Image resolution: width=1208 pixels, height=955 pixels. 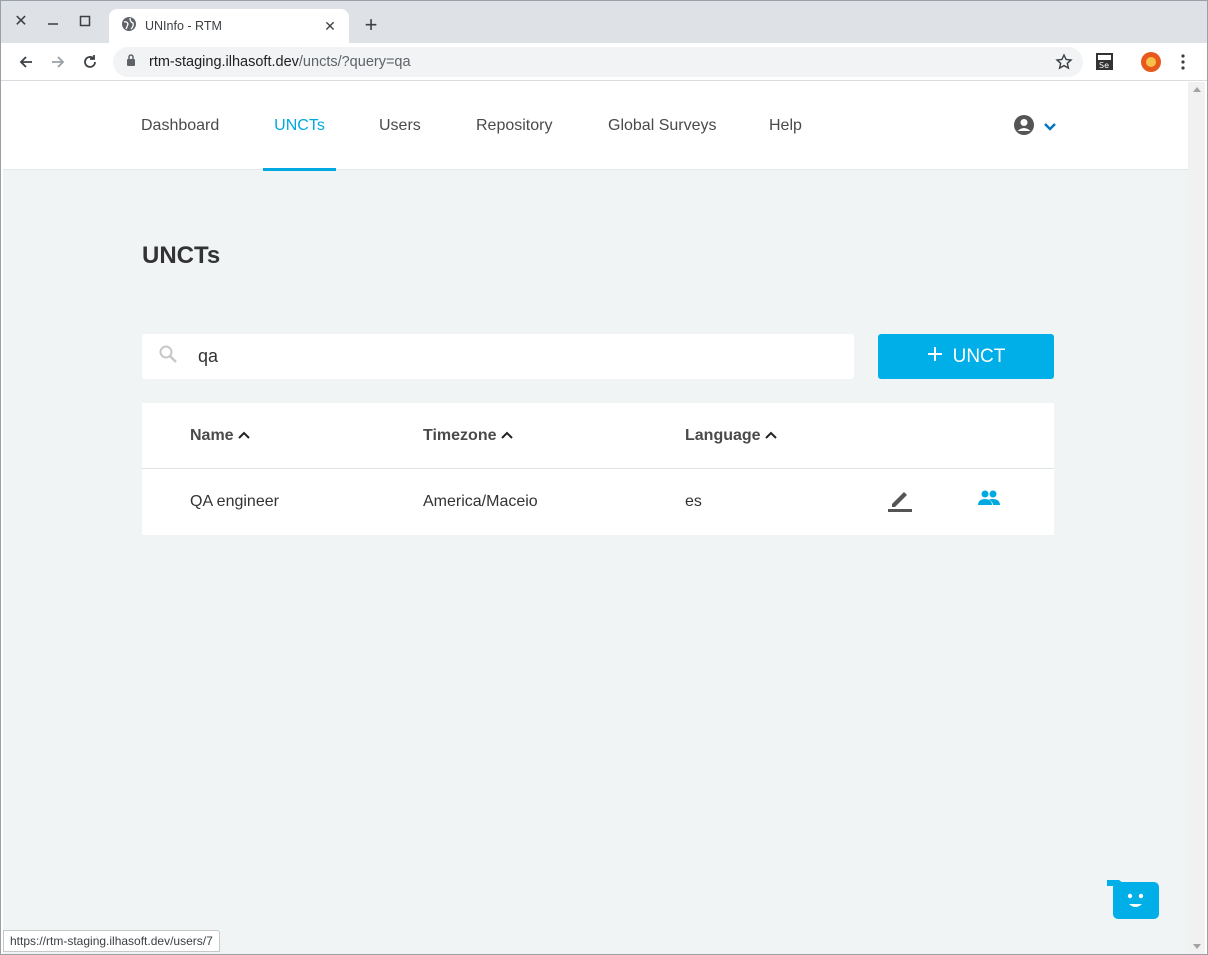 I want to click on page-scrollbar, so click(x=1196, y=518).